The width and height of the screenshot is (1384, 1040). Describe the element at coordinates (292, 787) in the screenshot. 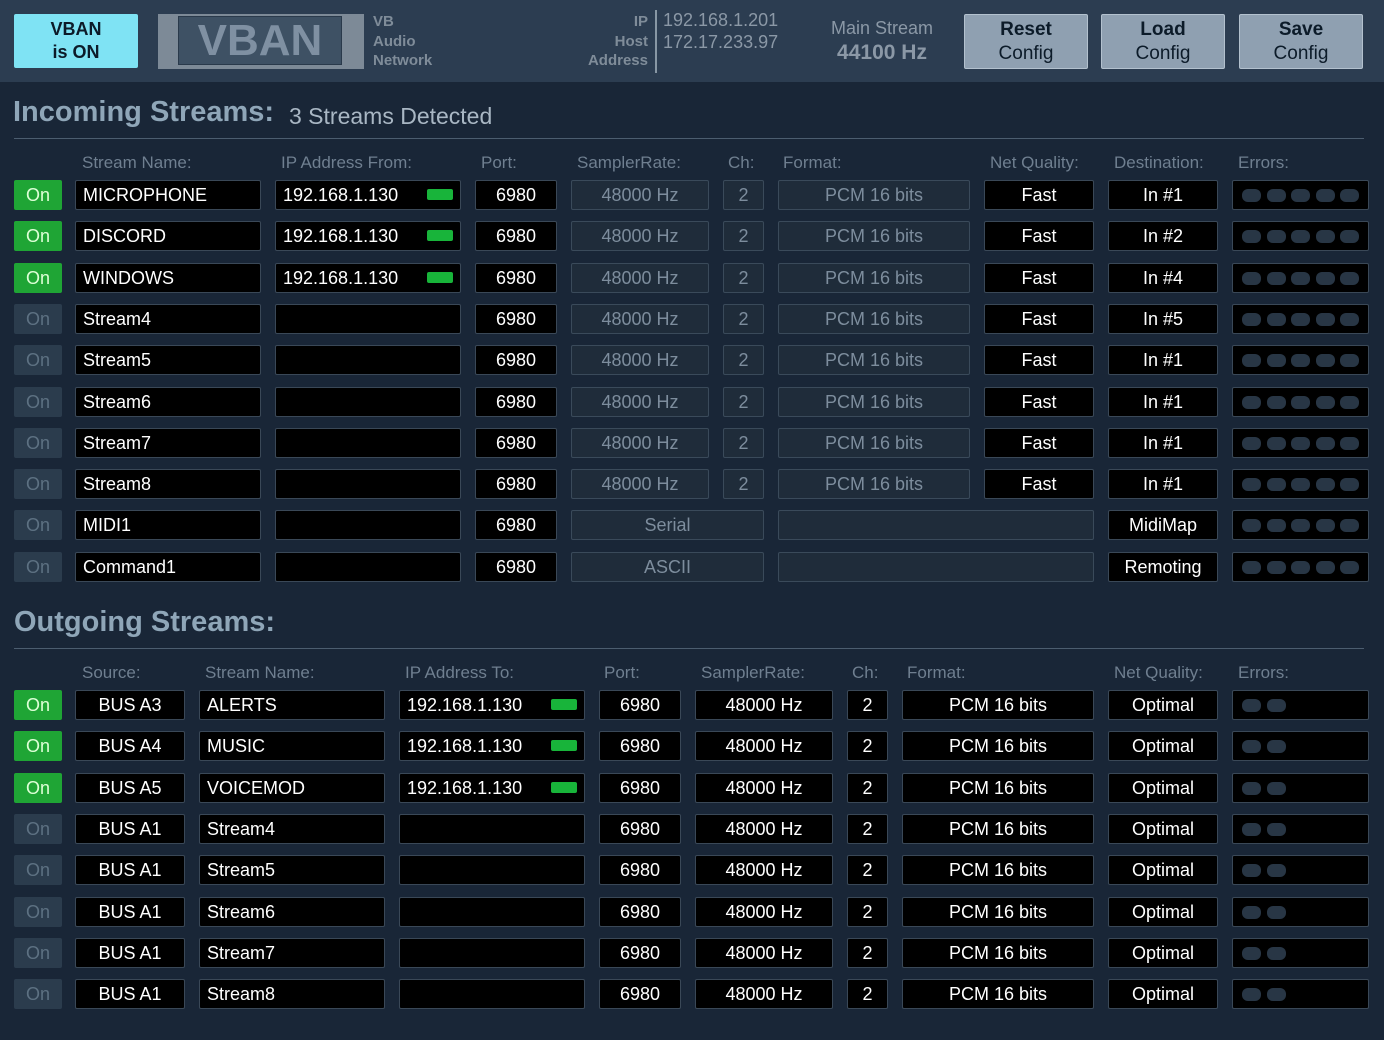

I see `stream-name-field: VOICEMOD` at that location.